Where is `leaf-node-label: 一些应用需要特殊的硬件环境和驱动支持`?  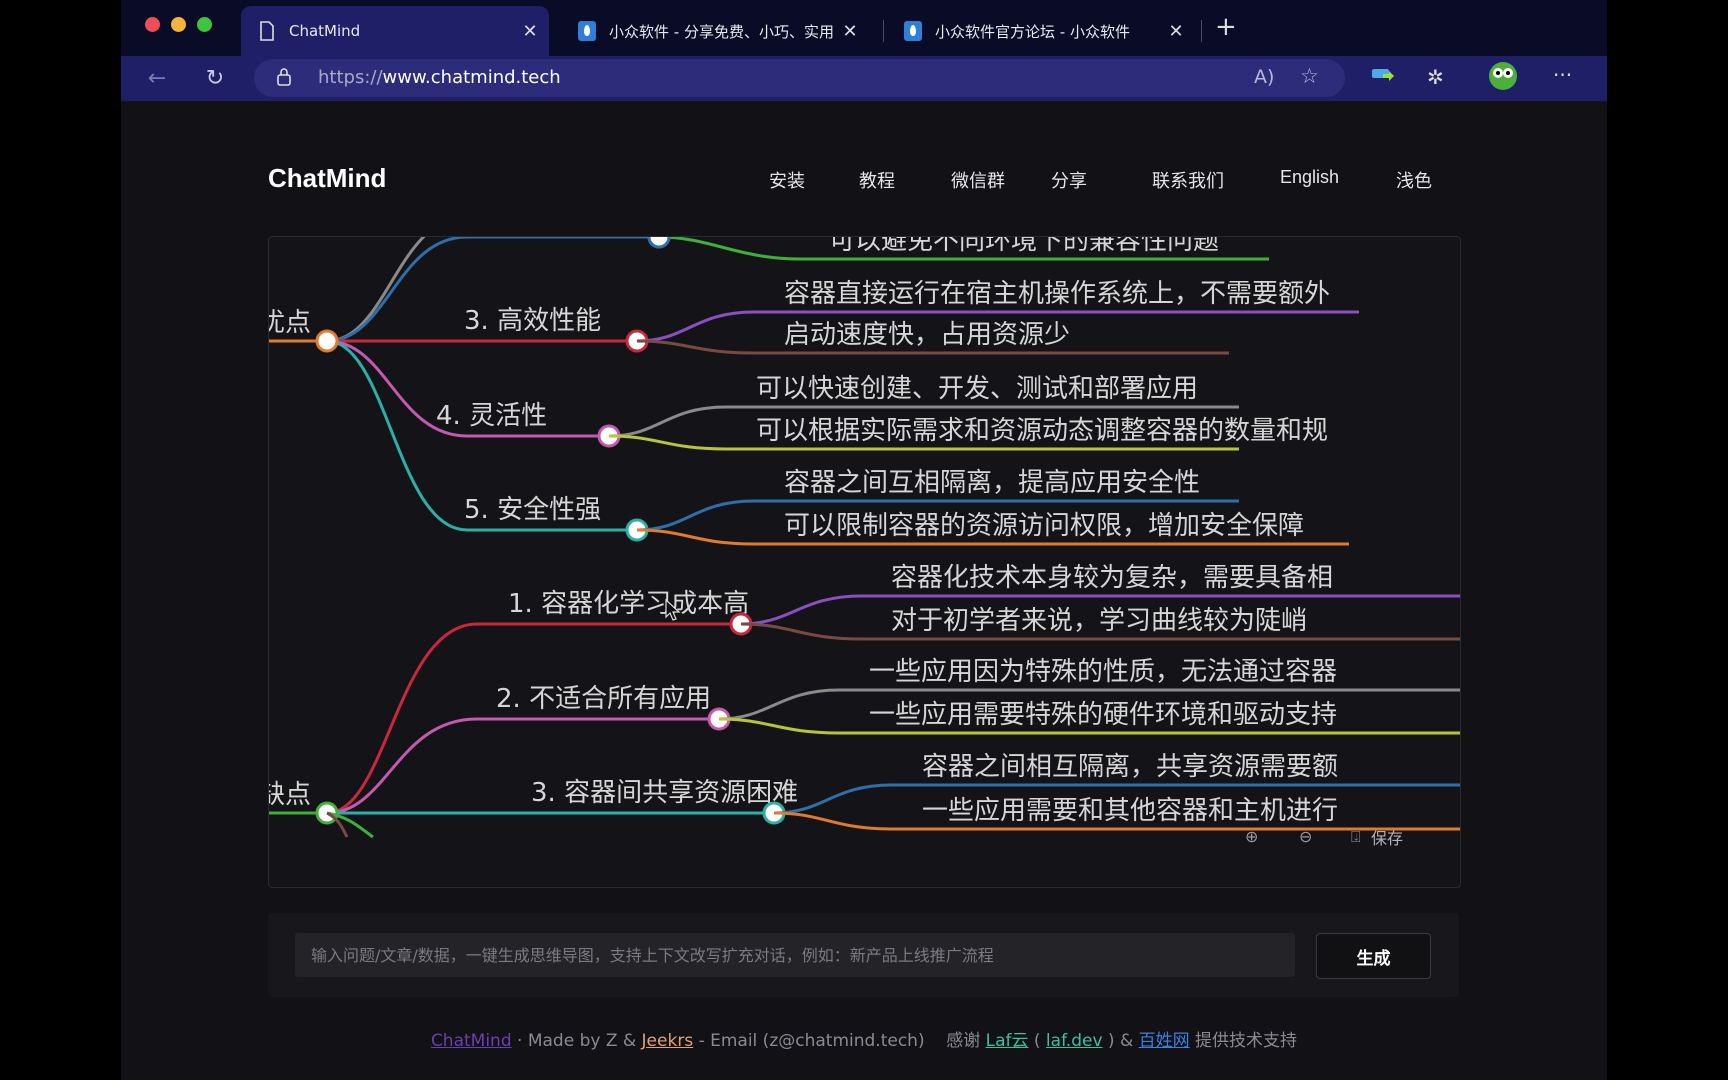 leaf-node-label: 一些应用需要特殊的硬件环境和驱动支持 is located at coordinates (1103, 715).